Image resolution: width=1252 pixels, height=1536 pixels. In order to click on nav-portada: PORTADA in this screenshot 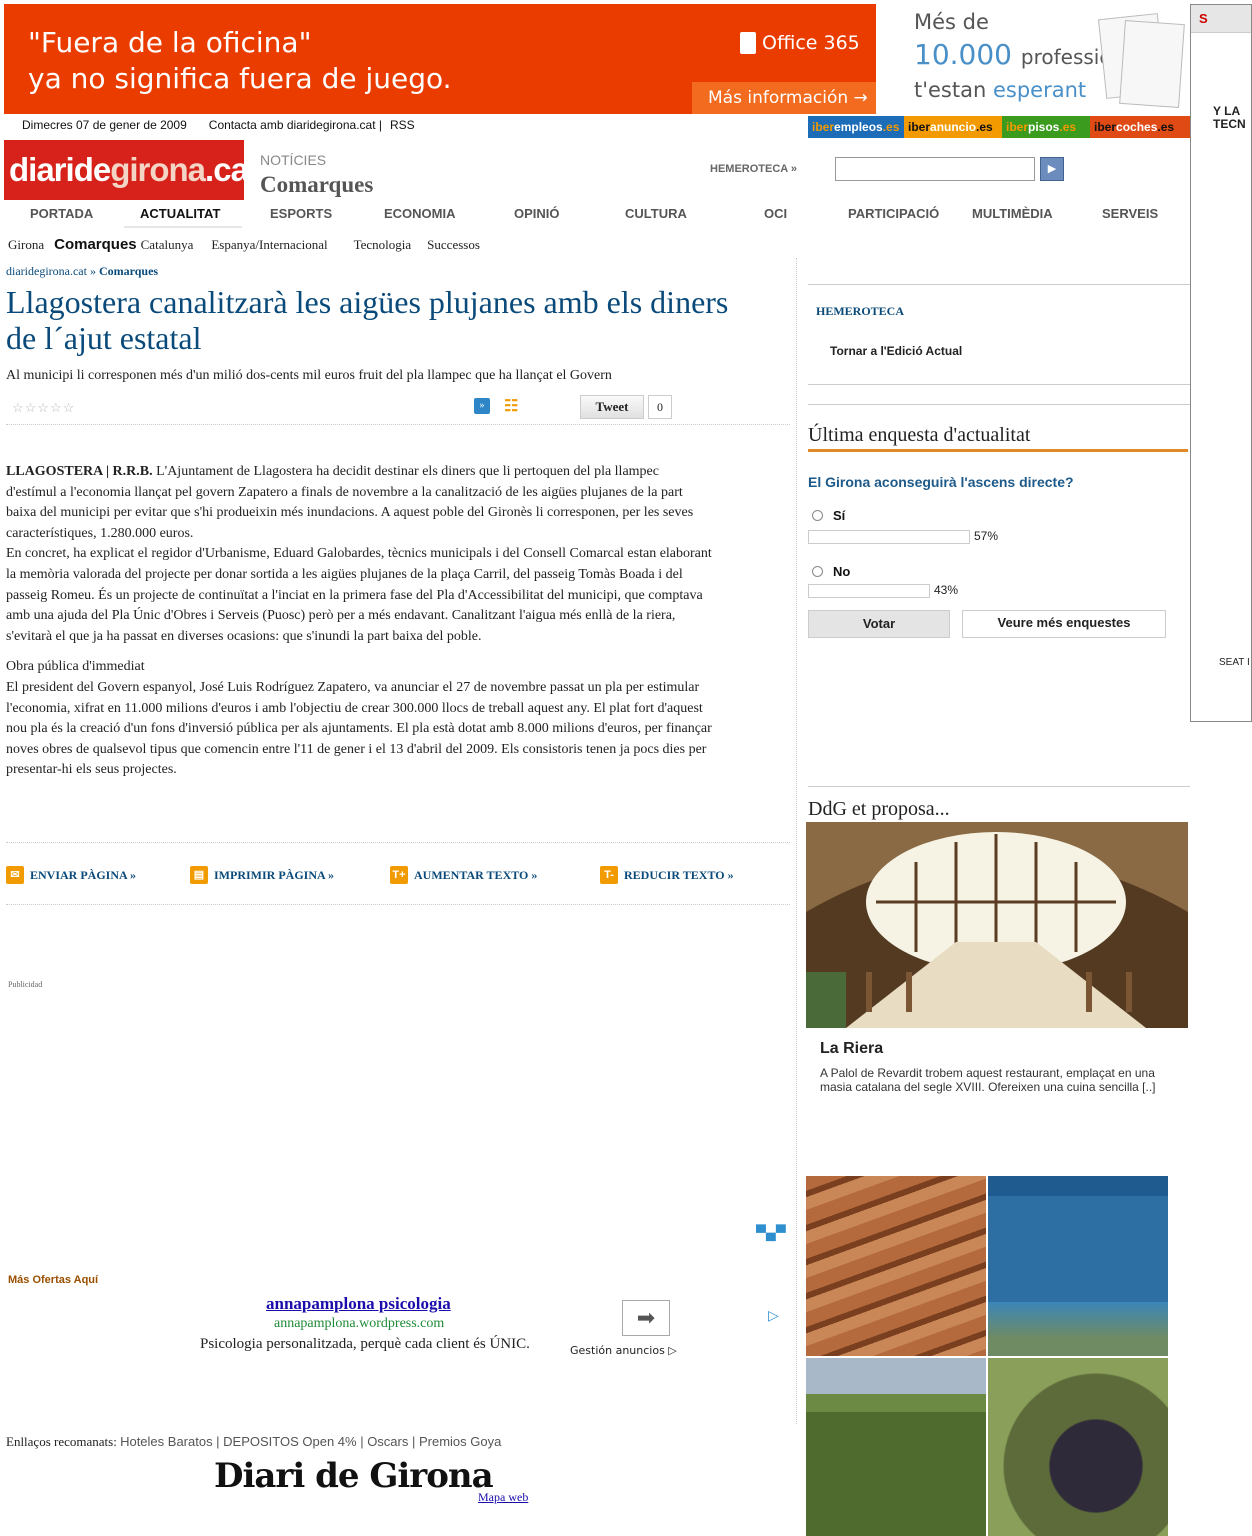, I will do `click(61, 213)`.